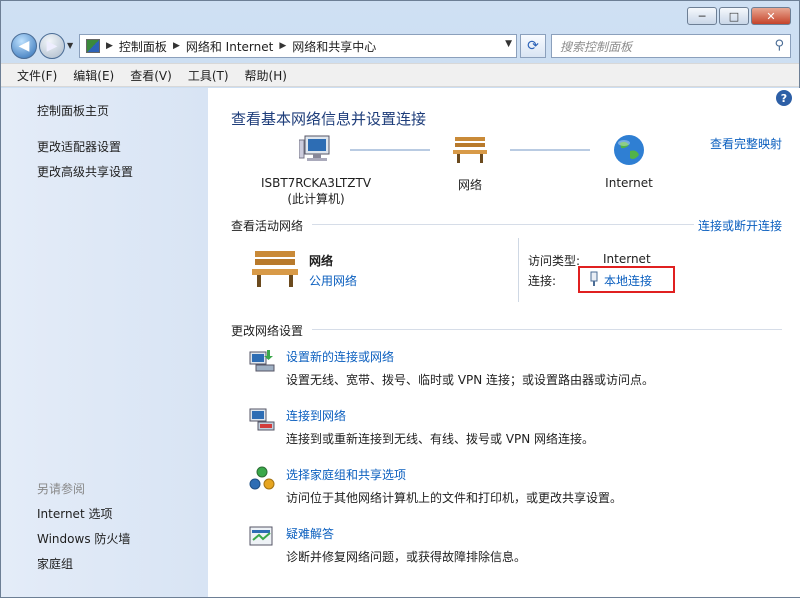 This screenshot has width=800, height=598. What do you see at coordinates (470, 163) in the screenshot?
I see `network-node: 网络` at bounding box center [470, 163].